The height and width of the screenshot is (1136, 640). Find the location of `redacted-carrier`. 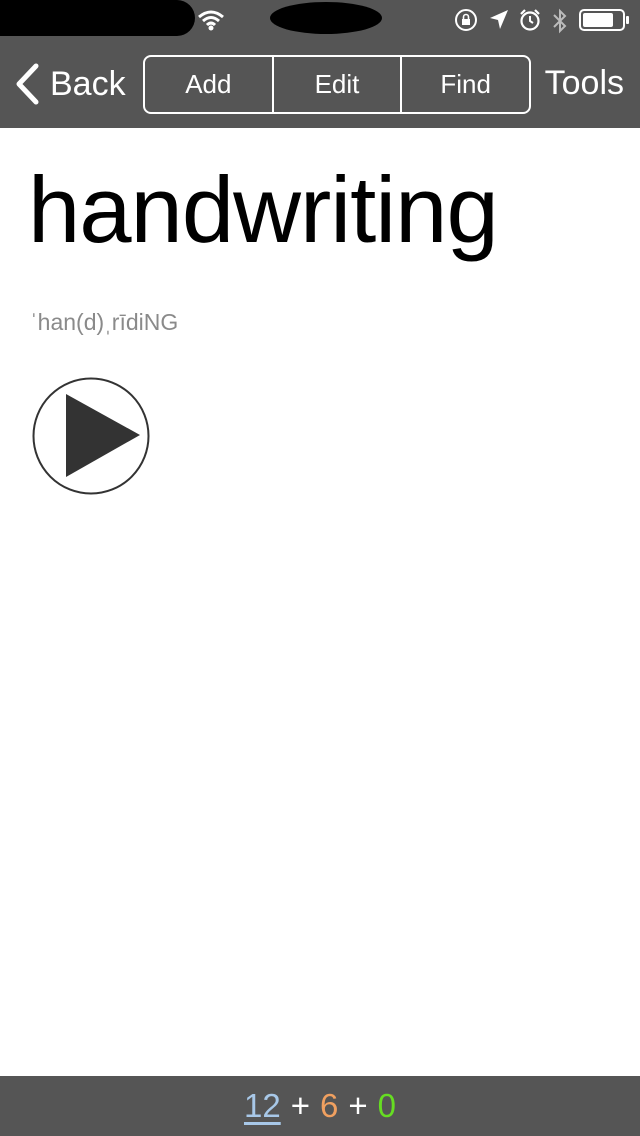

redacted-carrier is located at coordinates (97, 18).